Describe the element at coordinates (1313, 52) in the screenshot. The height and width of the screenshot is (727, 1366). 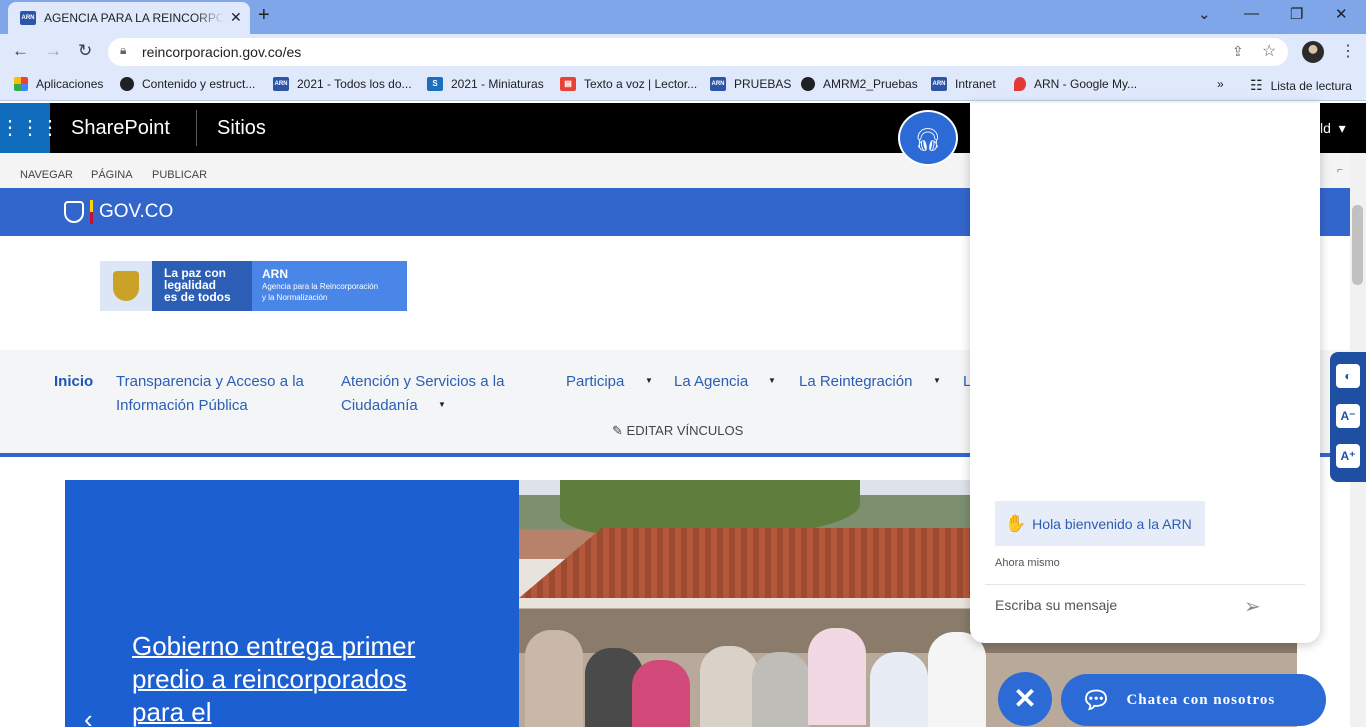
I see `profile-avatar` at that location.